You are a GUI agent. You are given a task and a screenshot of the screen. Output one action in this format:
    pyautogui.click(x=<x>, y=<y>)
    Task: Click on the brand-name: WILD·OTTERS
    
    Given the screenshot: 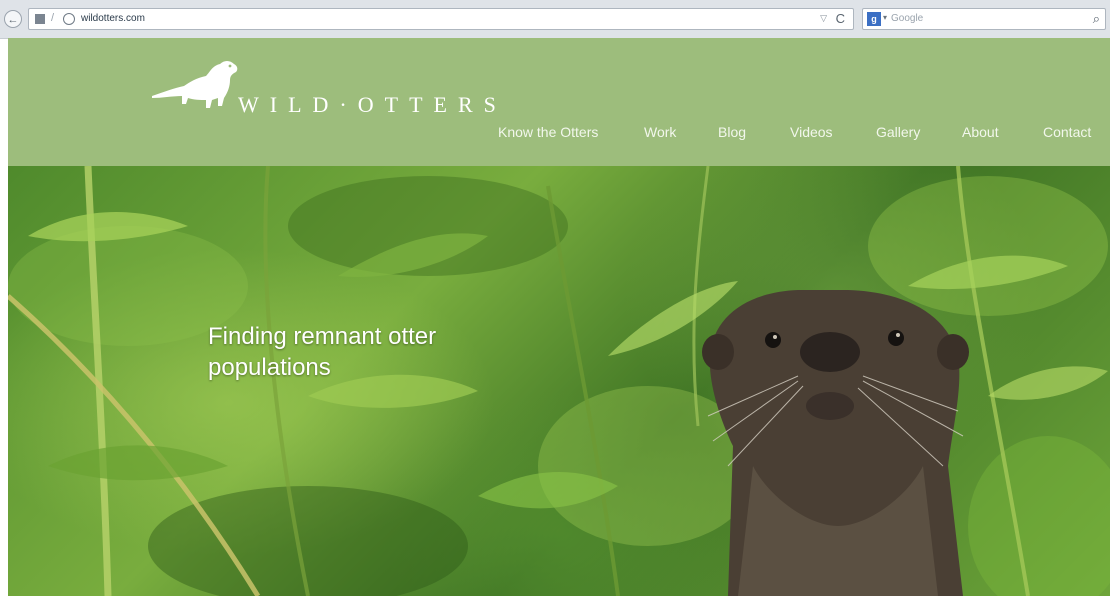 What is the action you would take?
    pyautogui.click(x=372, y=104)
    